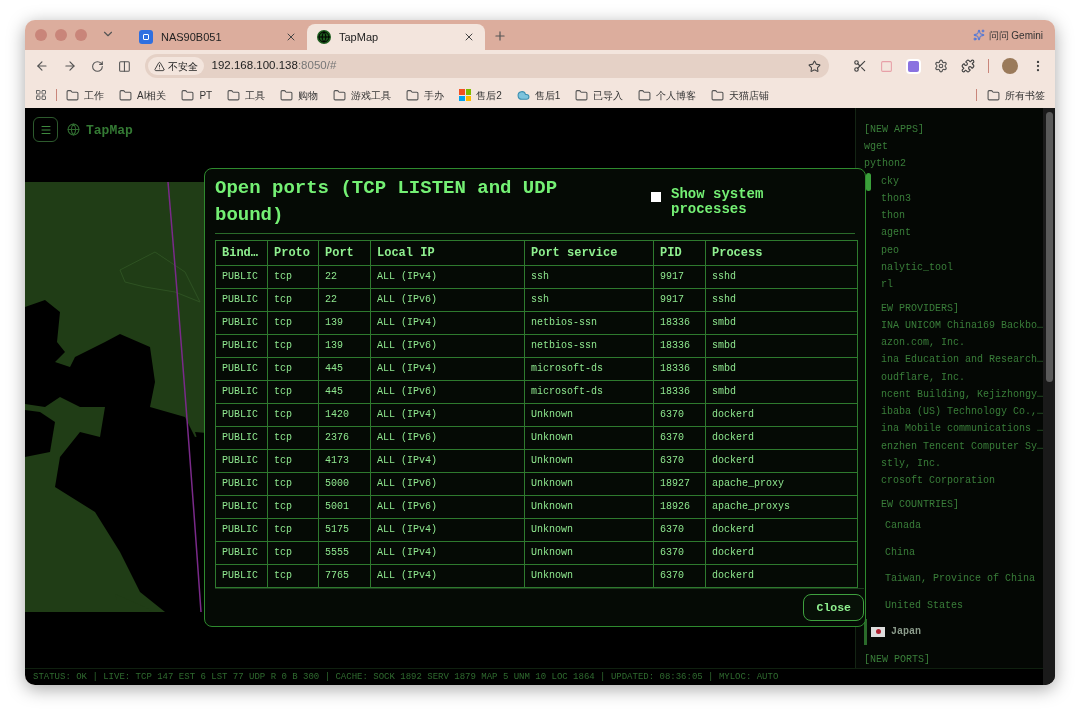 Image resolution: width=1080 pixels, height=716 pixels. Describe the element at coordinates (897, 660) in the screenshot. I see `section-heading: [NEW PORTS]` at that location.